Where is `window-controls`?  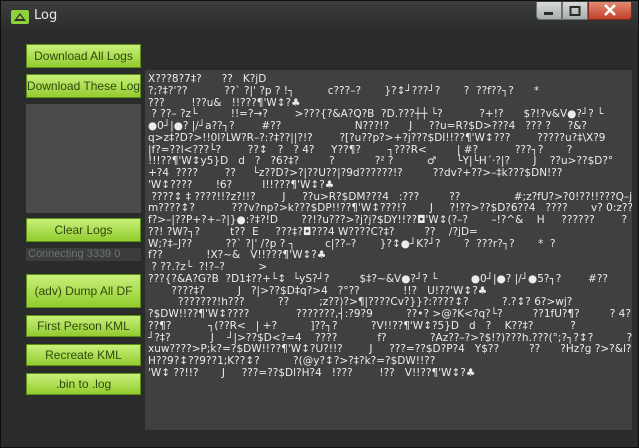 window-controls is located at coordinates (584, 12).